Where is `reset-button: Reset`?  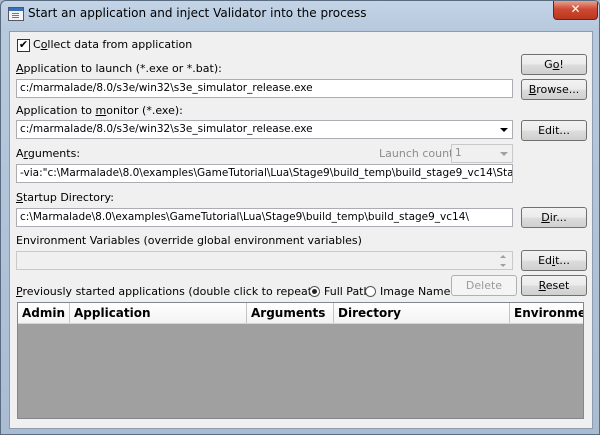 reset-button: Reset is located at coordinates (554, 285).